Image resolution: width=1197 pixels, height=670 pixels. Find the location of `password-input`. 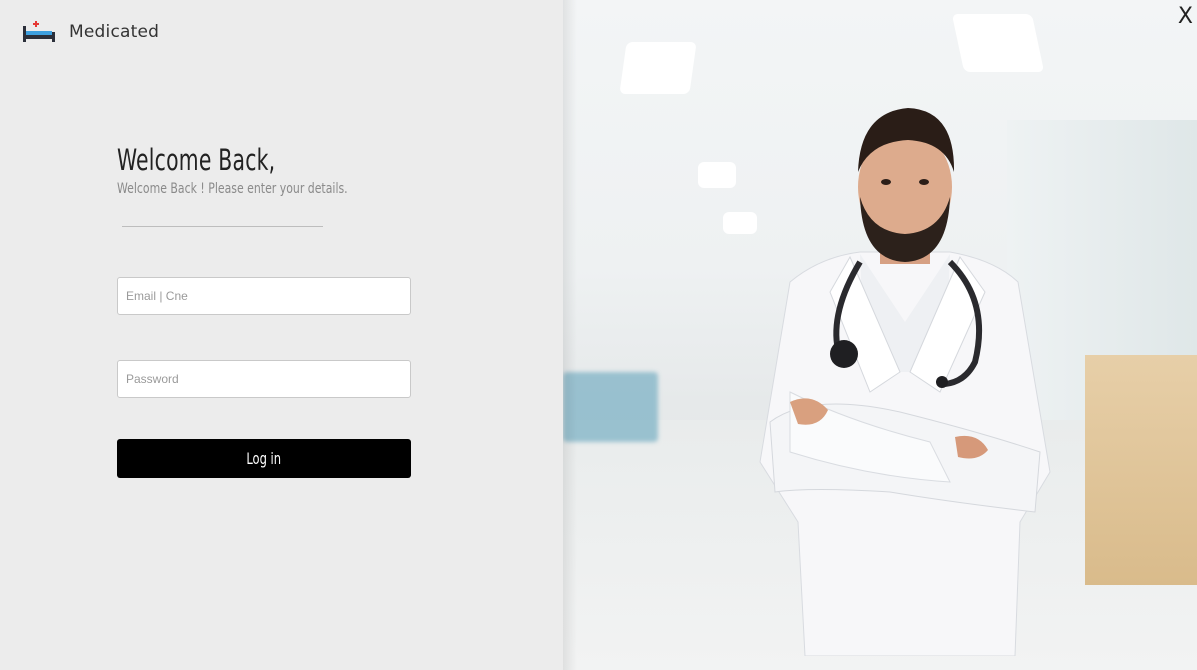

password-input is located at coordinates (264, 379).